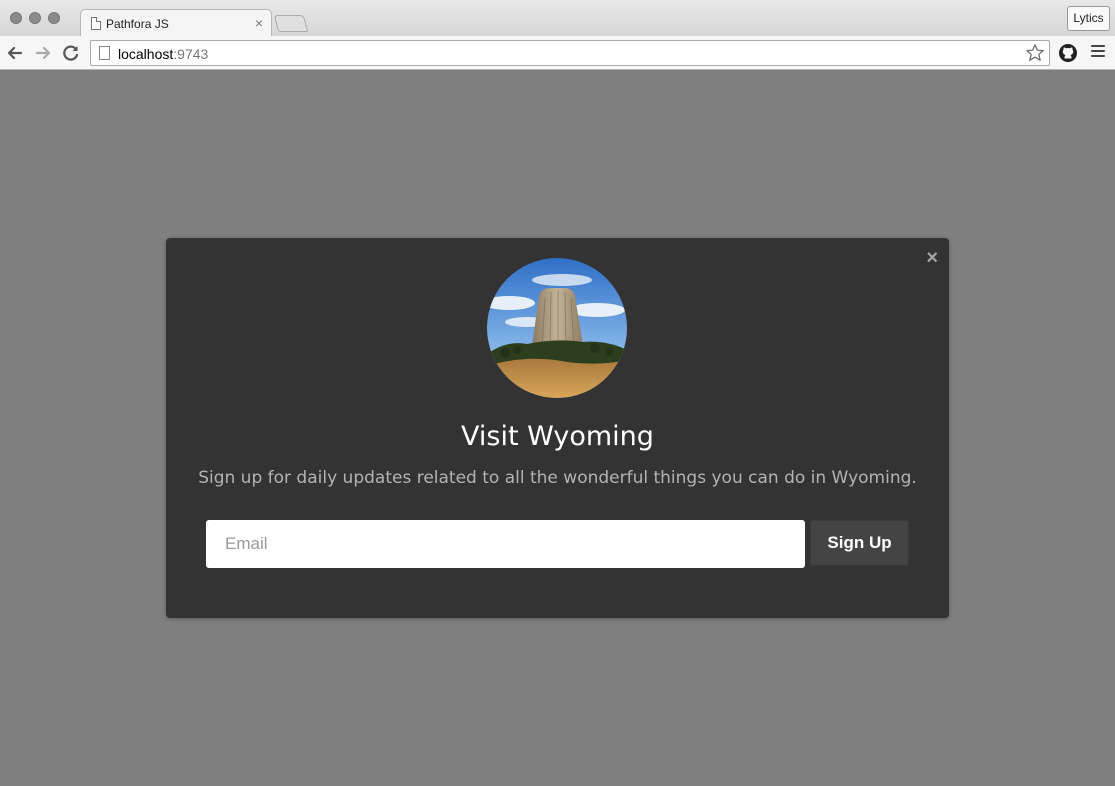  Describe the element at coordinates (1068, 53) in the screenshot. I see `github-icon` at that location.